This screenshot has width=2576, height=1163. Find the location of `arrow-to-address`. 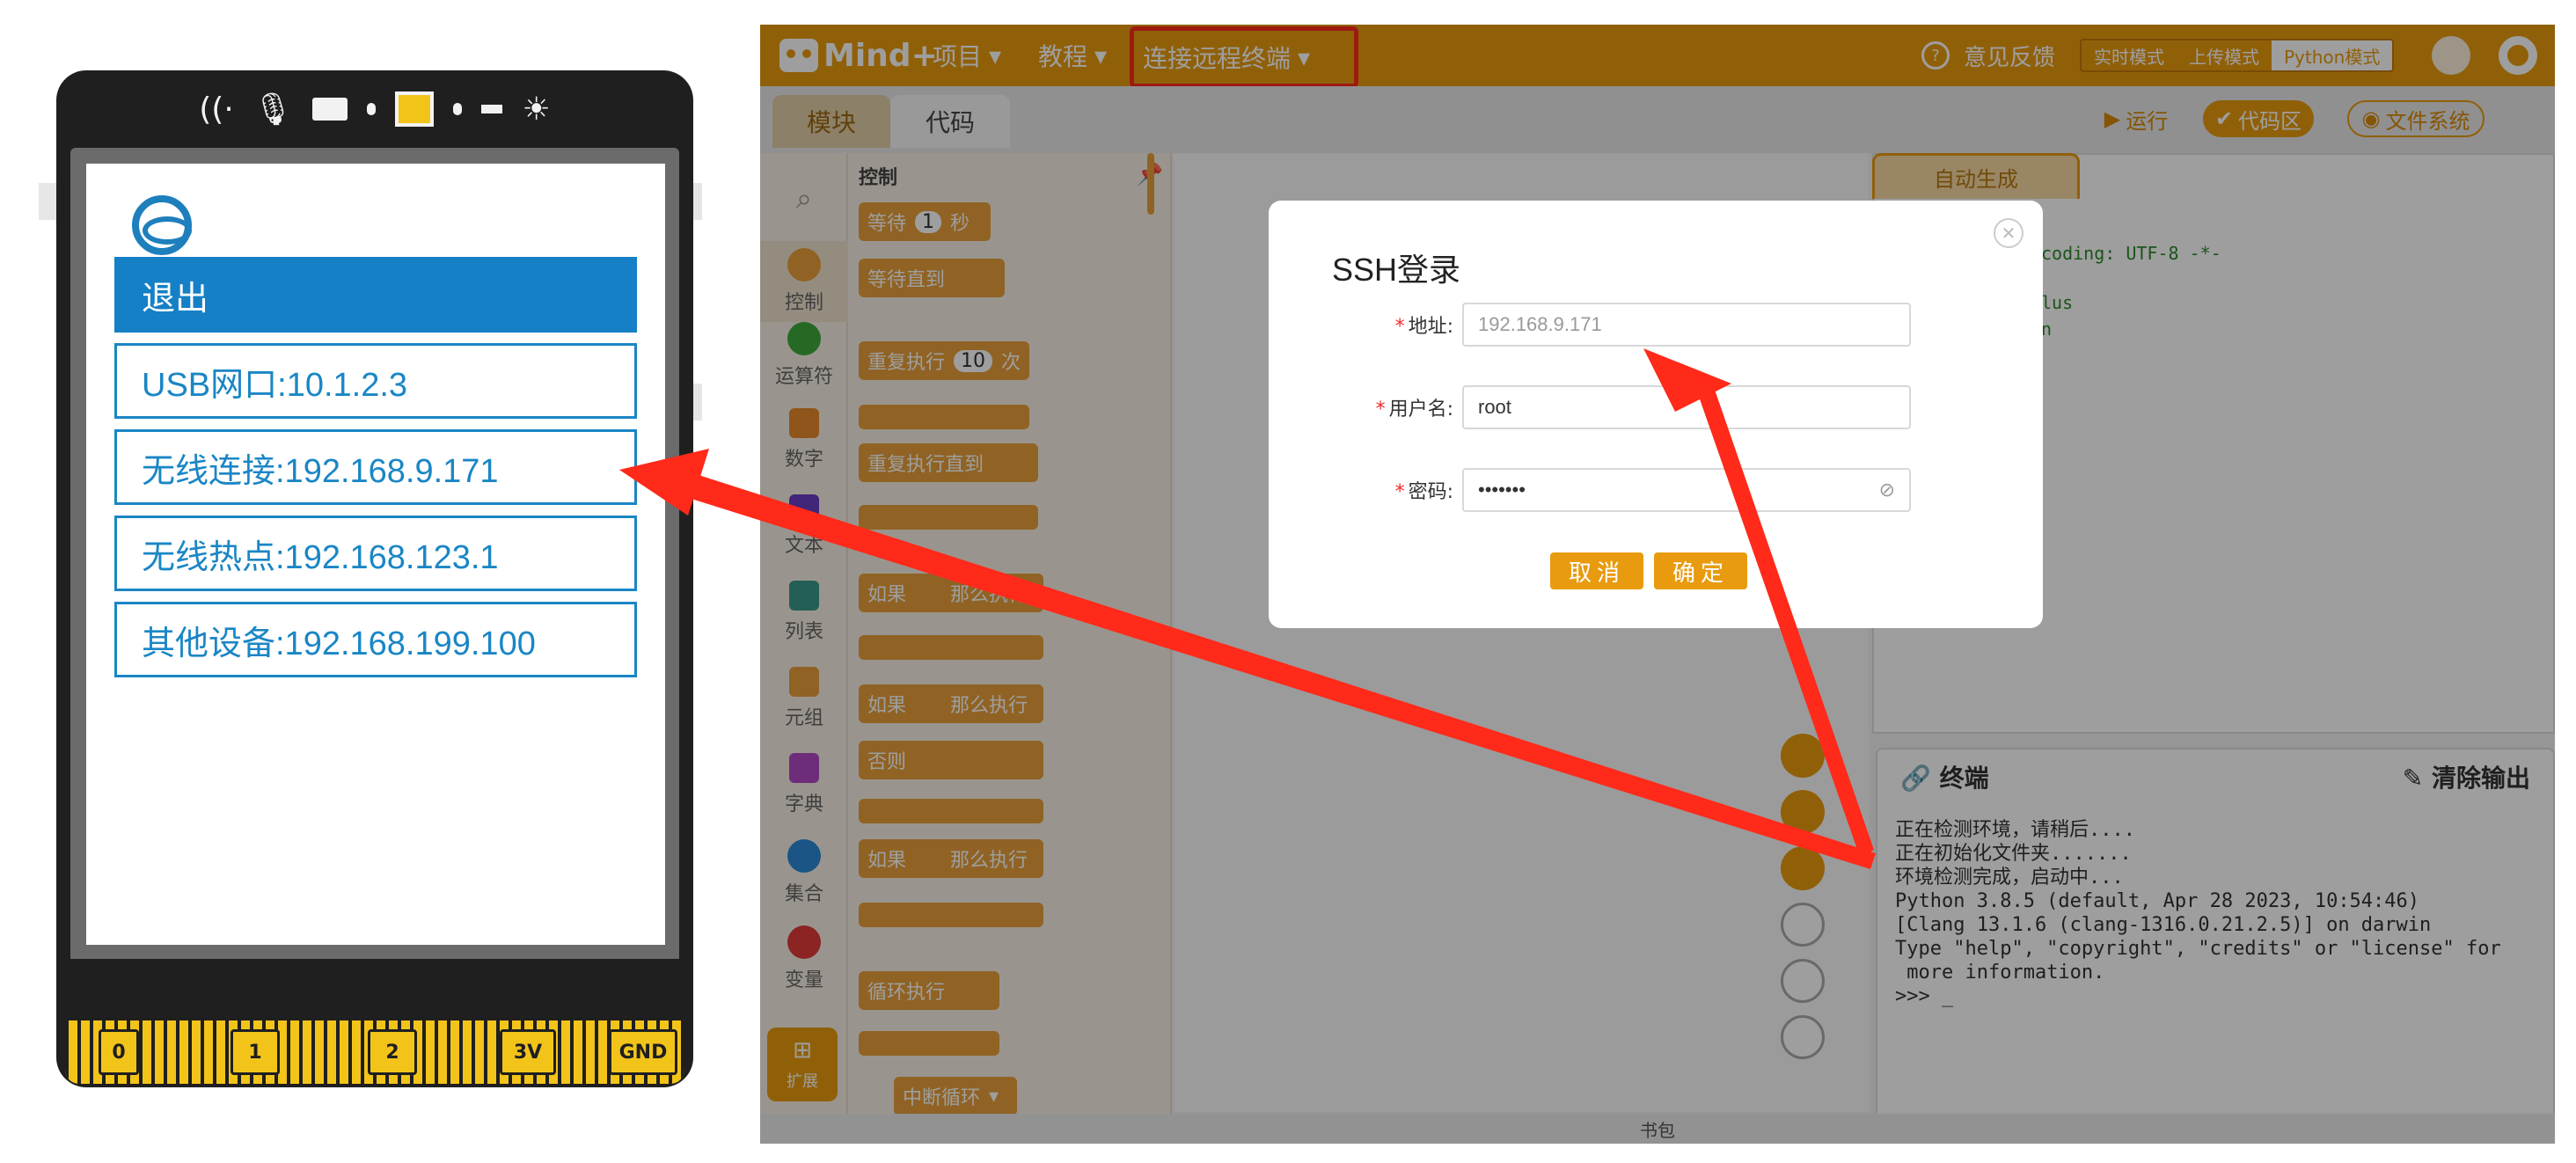

arrow-to-address is located at coordinates (1786, 622).